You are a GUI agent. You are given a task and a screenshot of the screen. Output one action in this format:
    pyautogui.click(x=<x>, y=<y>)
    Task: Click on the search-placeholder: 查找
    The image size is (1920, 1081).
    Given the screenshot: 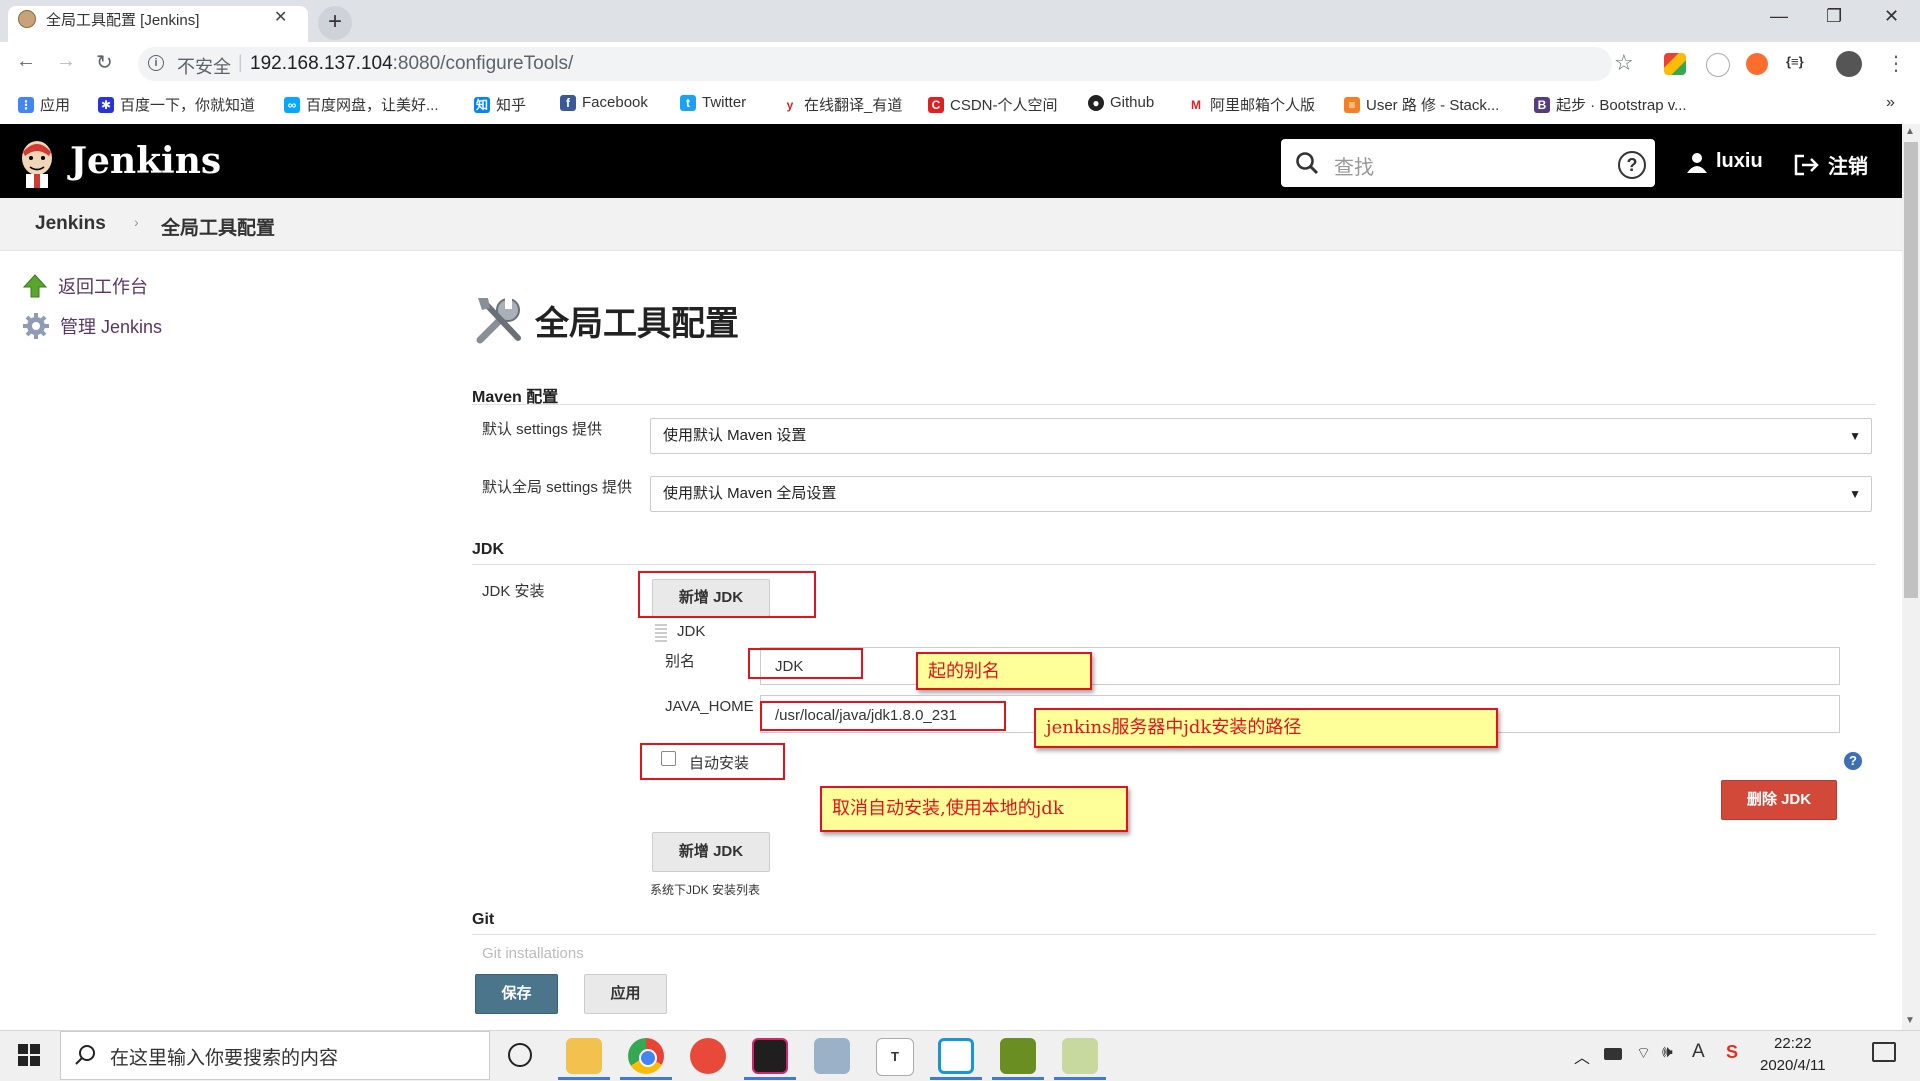 What is the action you would take?
    pyautogui.click(x=1354, y=168)
    